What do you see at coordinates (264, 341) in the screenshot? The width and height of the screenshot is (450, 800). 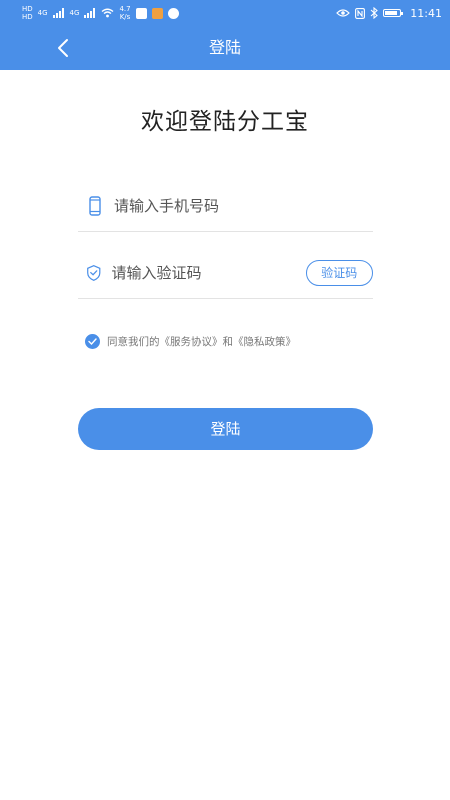 I see `privacy-policy-link: 《隐私政策》` at bounding box center [264, 341].